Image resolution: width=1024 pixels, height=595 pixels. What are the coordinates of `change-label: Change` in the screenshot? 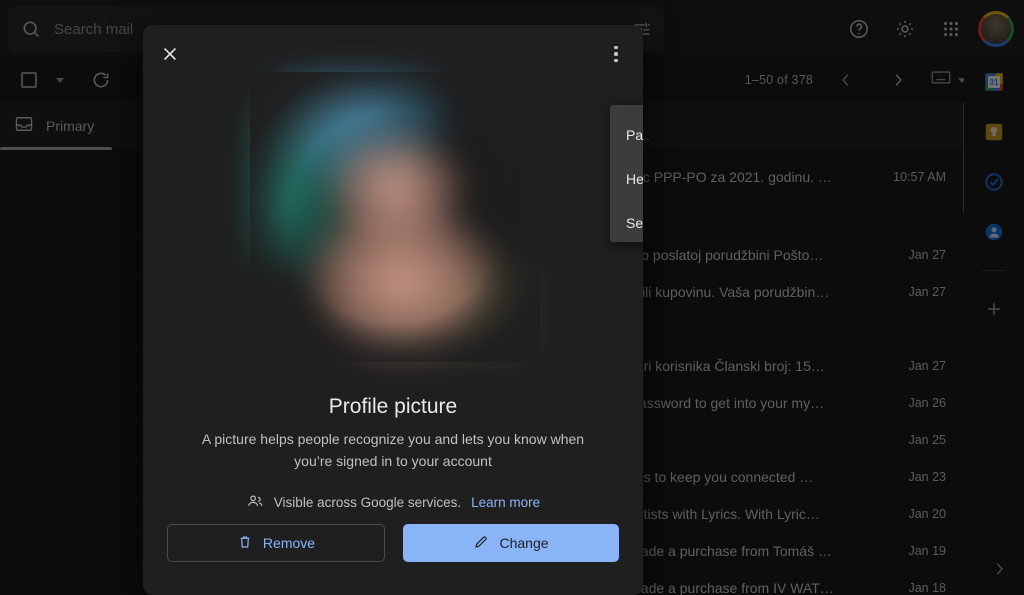 It's located at (524, 543).